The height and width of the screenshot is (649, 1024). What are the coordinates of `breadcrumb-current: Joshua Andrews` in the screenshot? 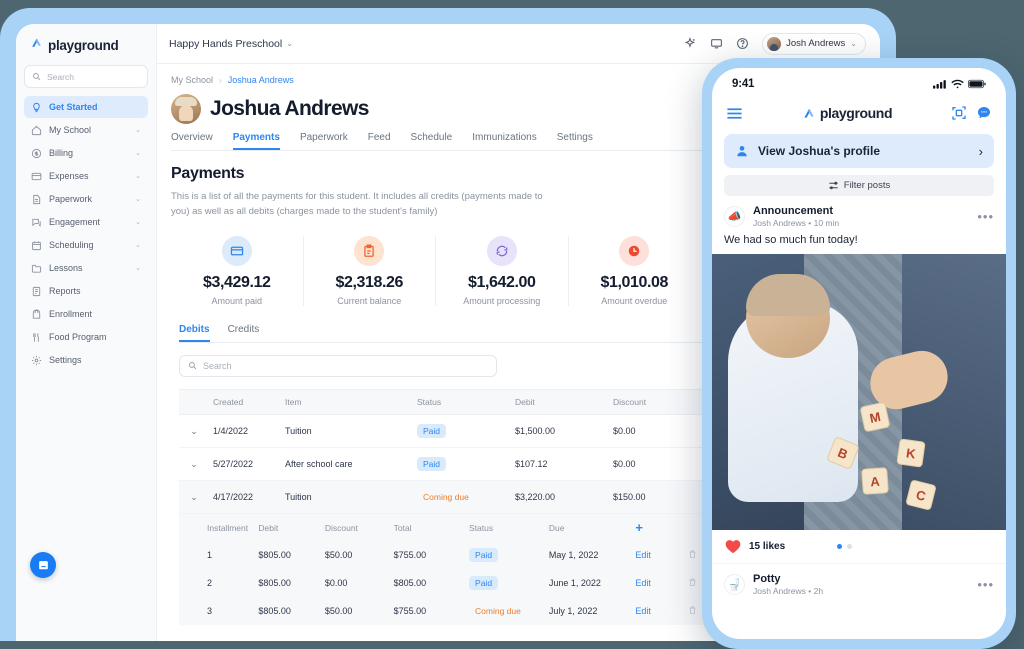 It's located at (261, 80).